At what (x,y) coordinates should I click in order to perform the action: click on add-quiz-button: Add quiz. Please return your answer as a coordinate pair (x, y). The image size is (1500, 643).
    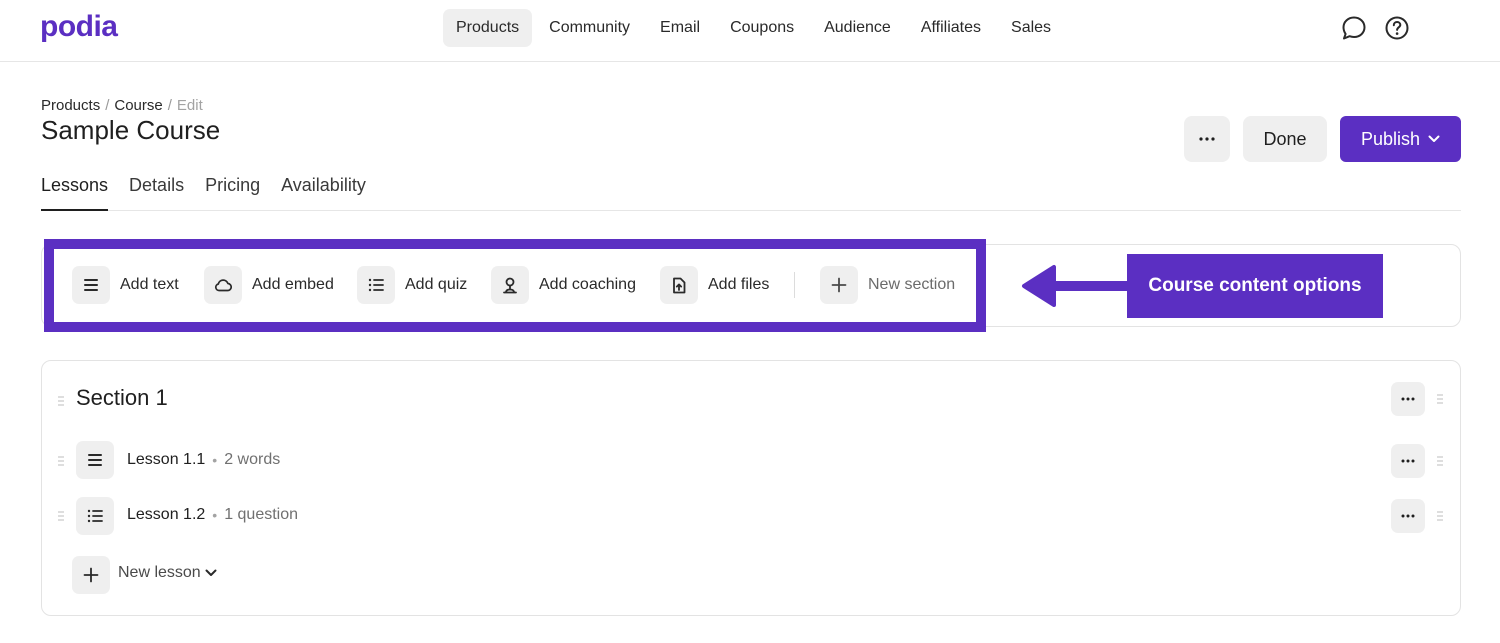
    Looking at the image, I should click on (412, 285).